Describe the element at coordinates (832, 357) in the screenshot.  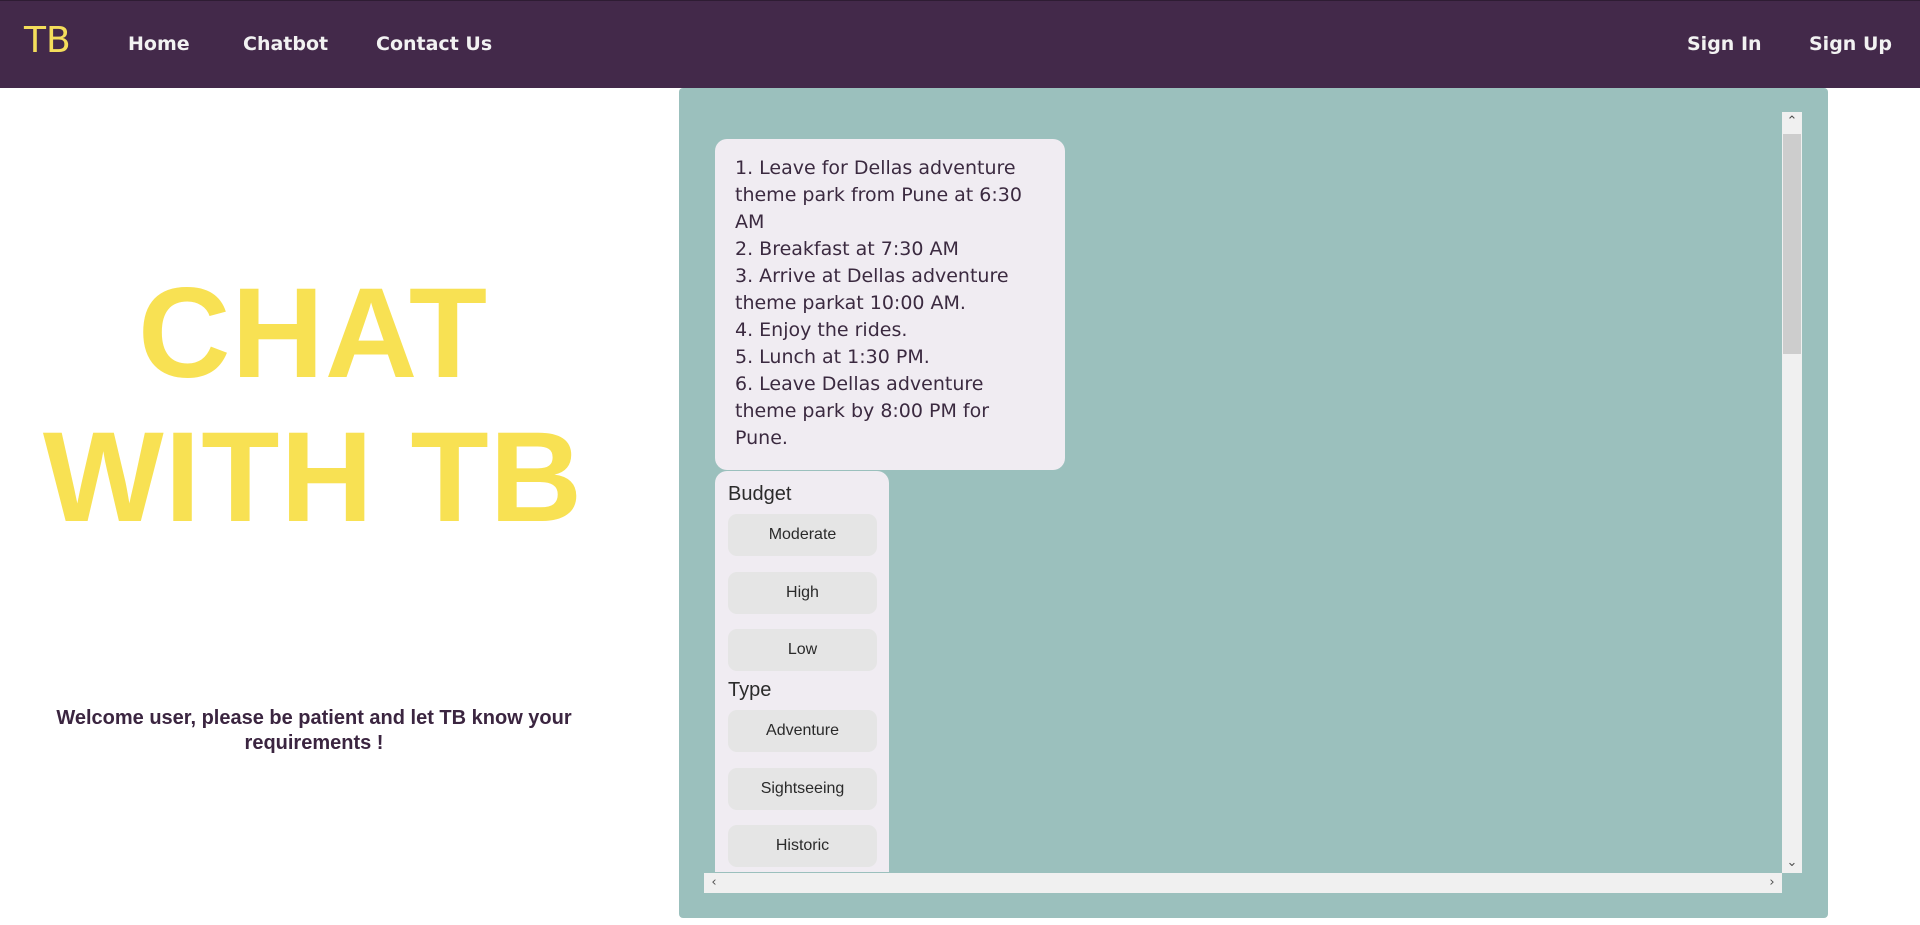
I see `message-line: 5. Lunch at 1:30 PM.` at that location.